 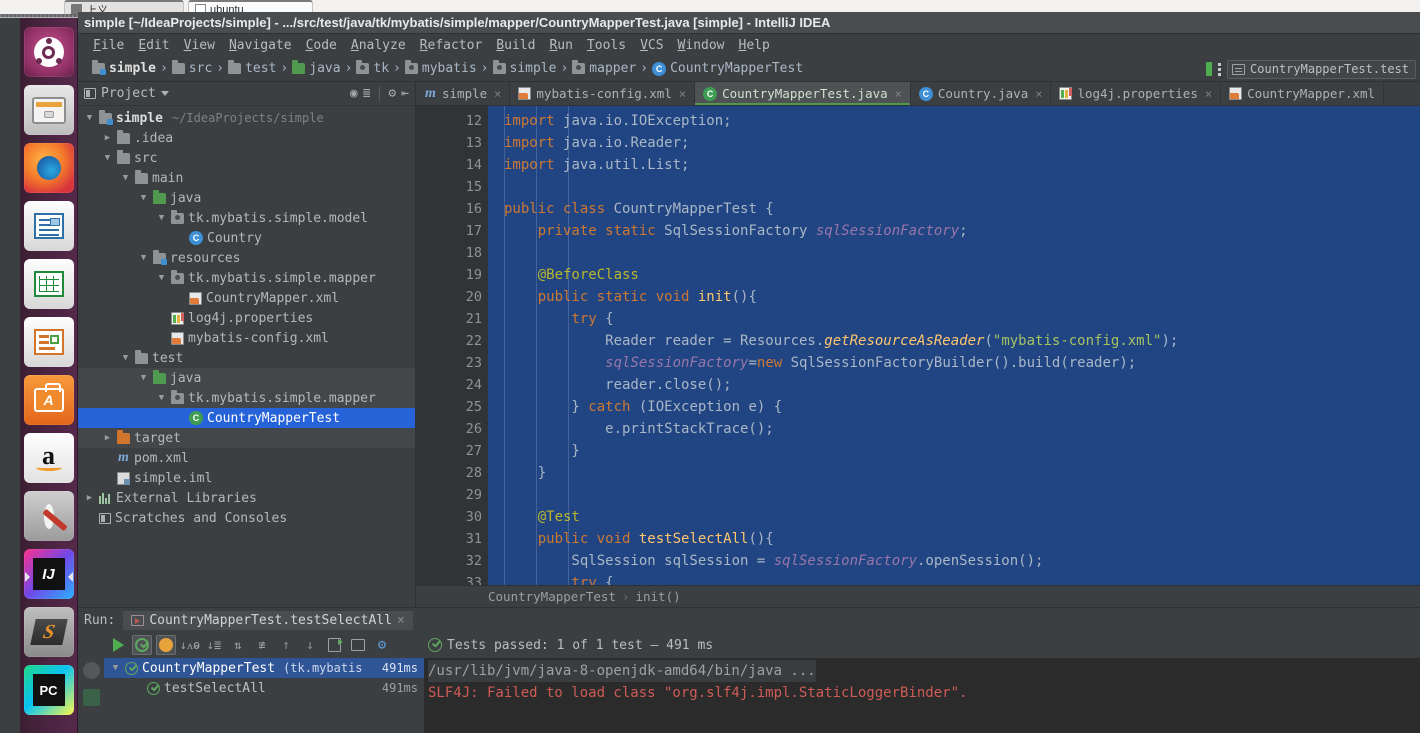 I want to click on run-tab: CountryMapperTest.testSelectAll ×, so click(x=268, y=620).